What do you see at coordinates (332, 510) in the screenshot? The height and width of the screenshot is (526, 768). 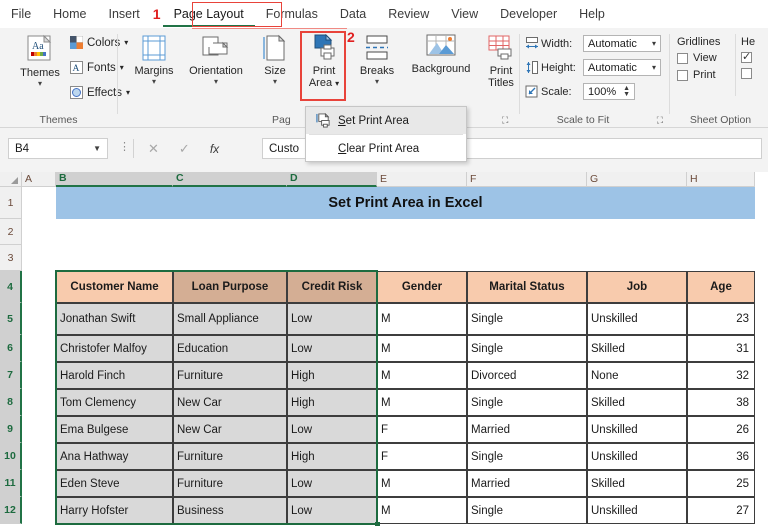 I see `table-cell-r8-c3: Low` at bounding box center [332, 510].